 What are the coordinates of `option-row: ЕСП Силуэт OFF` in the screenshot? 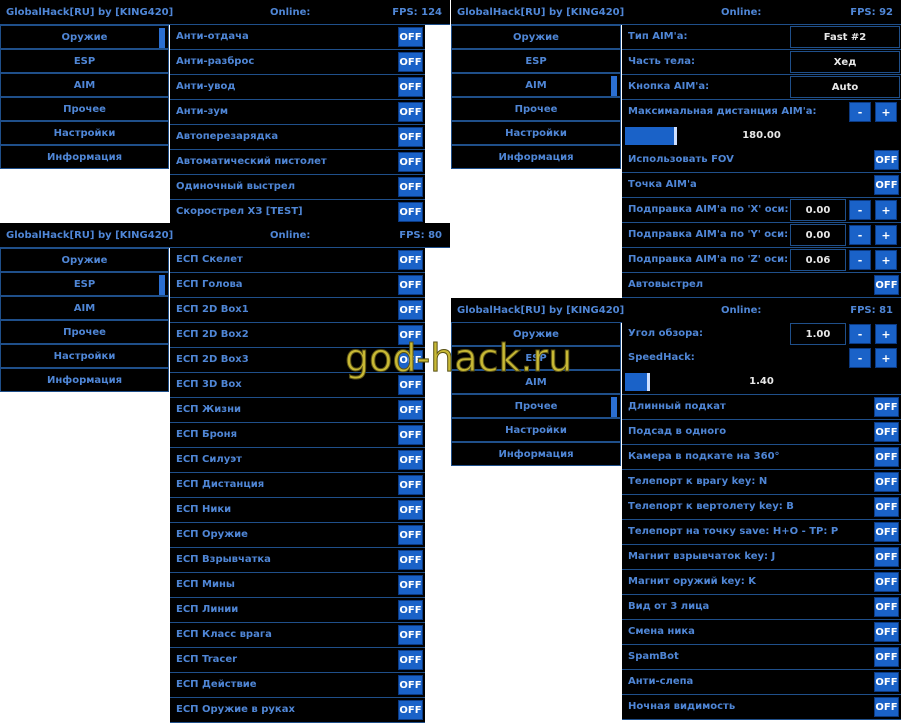 It's located at (297, 460).